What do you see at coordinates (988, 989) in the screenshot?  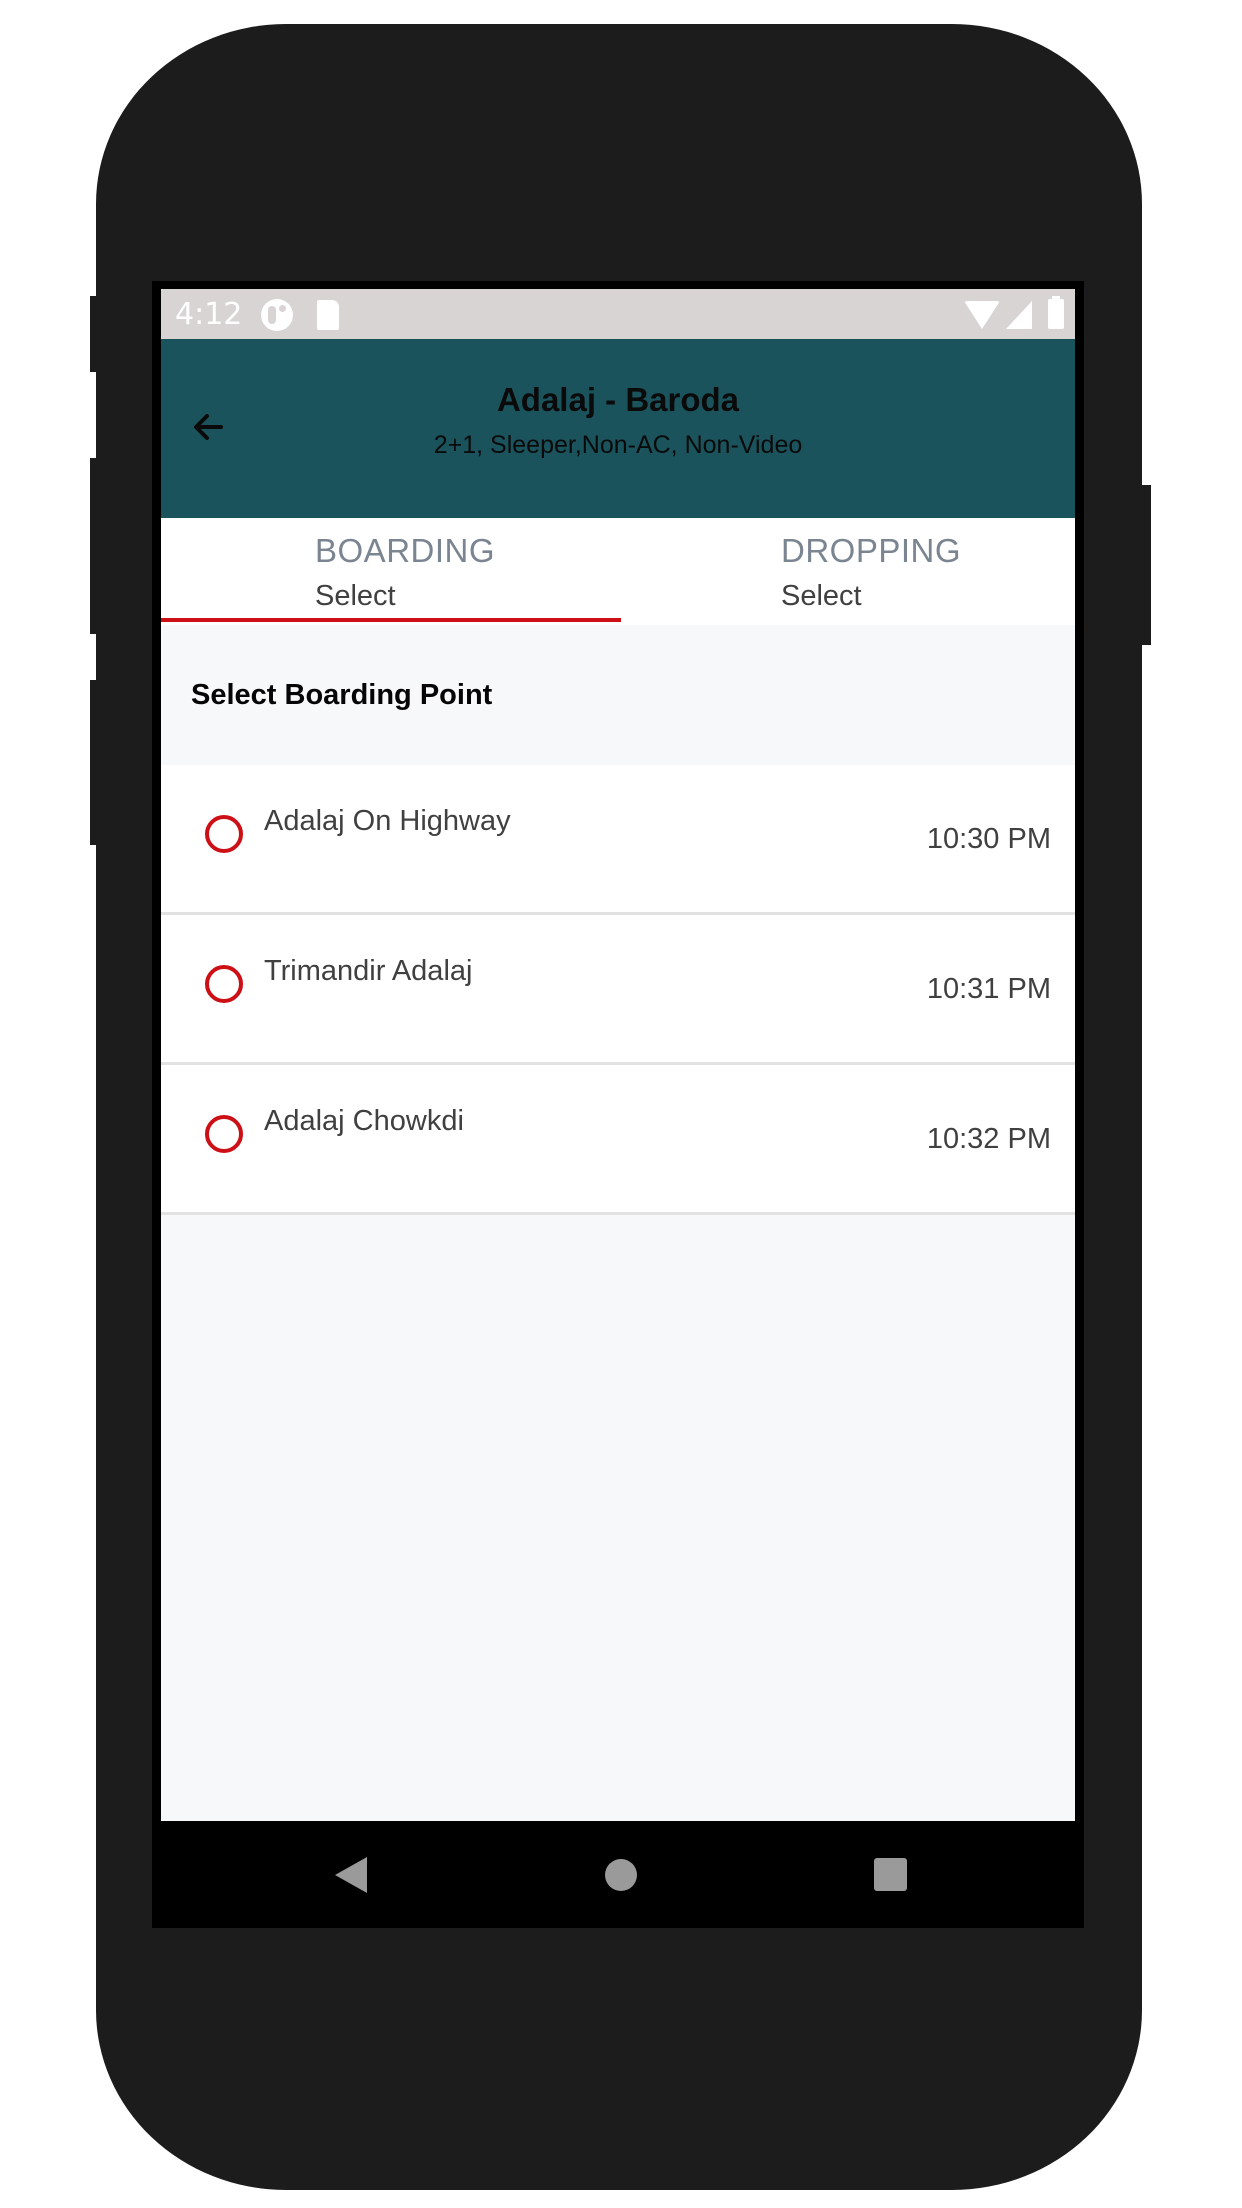 I see `boarding-point-time: 10:31 PM` at bounding box center [988, 989].